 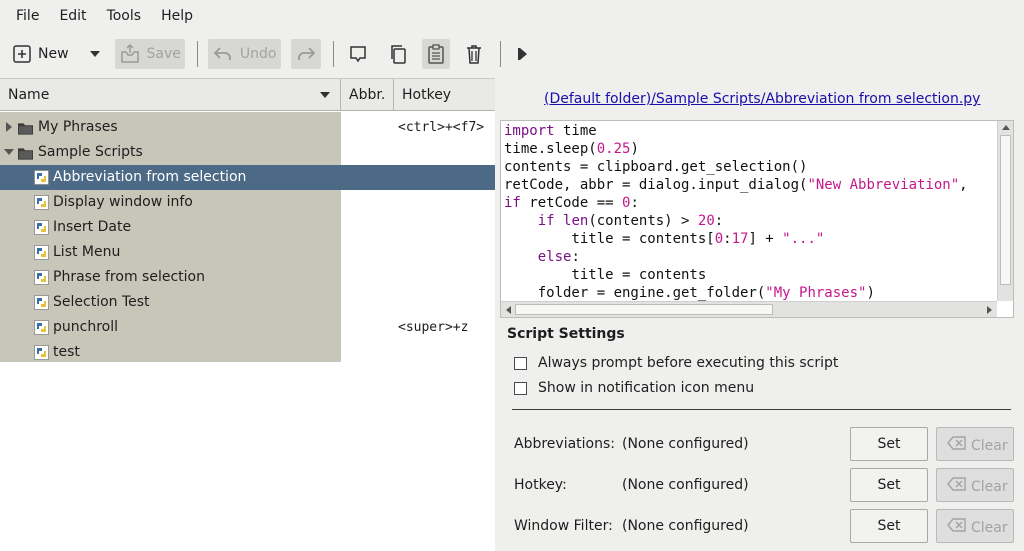 What do you see at coordinates (247, 352) in the screenshot?
I see `tree-item-test: test` at bounding box center [247, 352].